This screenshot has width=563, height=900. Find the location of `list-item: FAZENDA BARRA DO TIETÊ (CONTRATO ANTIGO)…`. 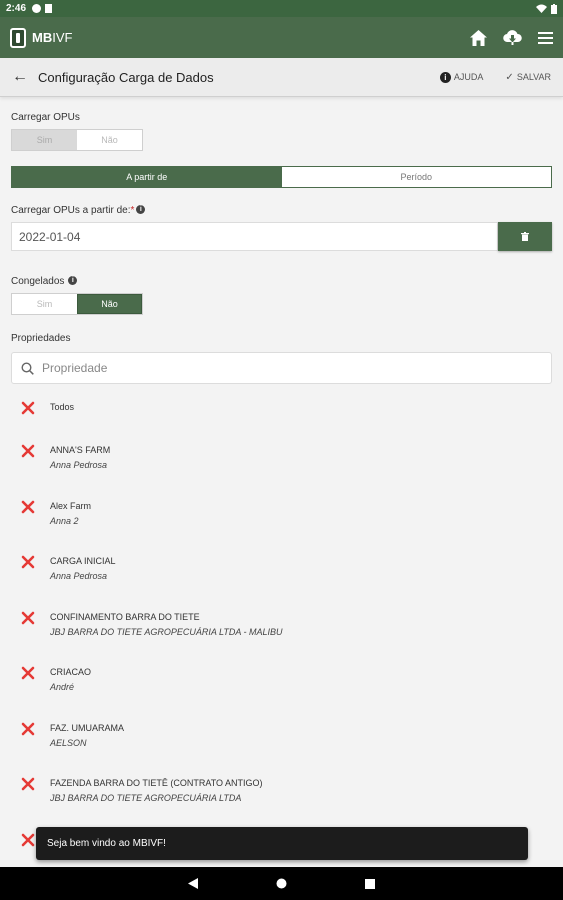

list-item: FAZENDA BARRA DO TIETÊ (CONTRATO ANTIGO)… is located at coordinates (281, 800).